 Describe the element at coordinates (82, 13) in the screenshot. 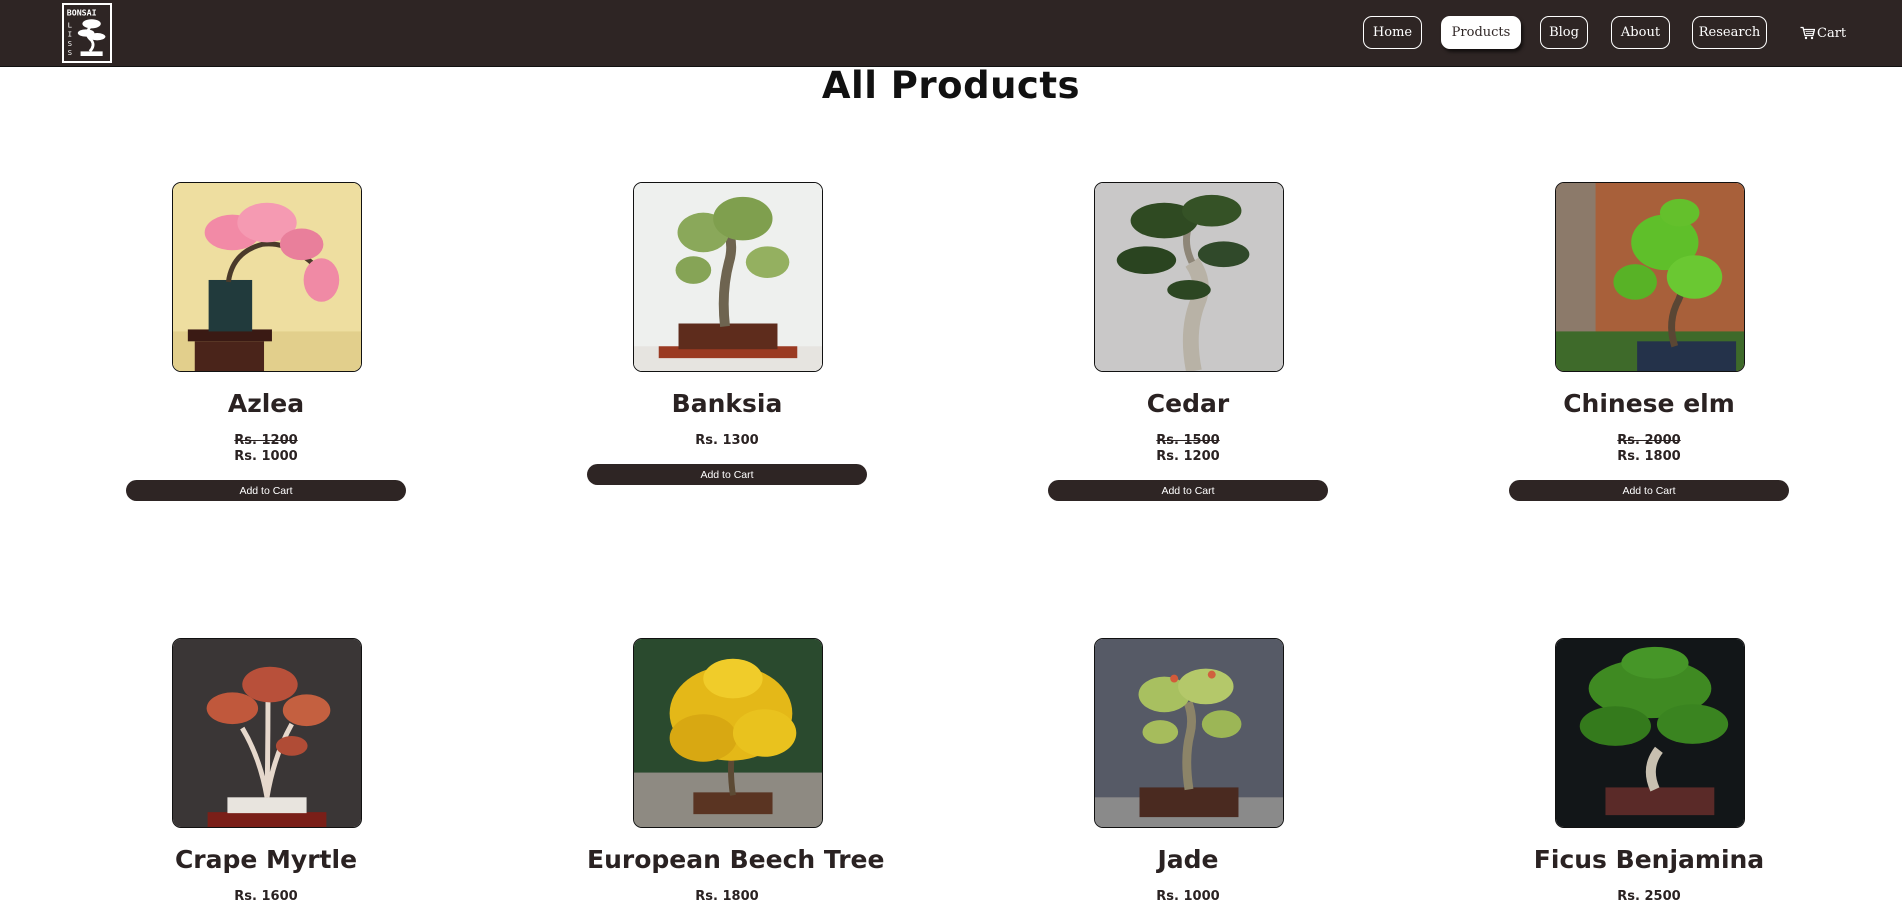

I see `svg-text: BONSAI` at that location.